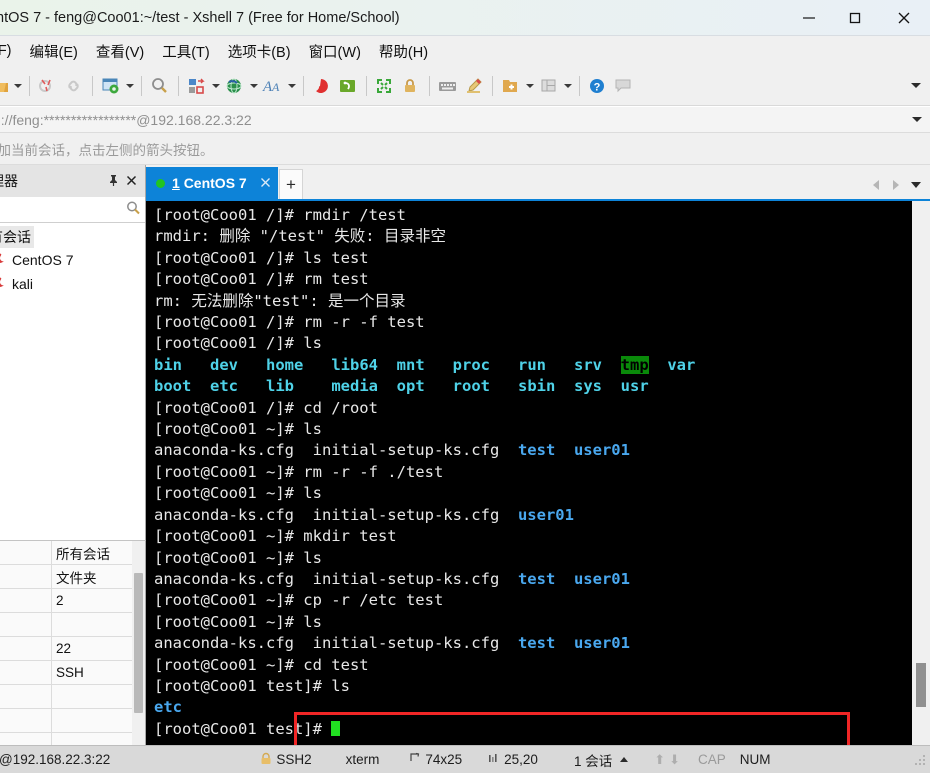 Image resolution: width=930 pixels, height=773 pixels. Describe the element at coordinates (448, 86) in the screenshot. I see `keyboard-icon` at that location.